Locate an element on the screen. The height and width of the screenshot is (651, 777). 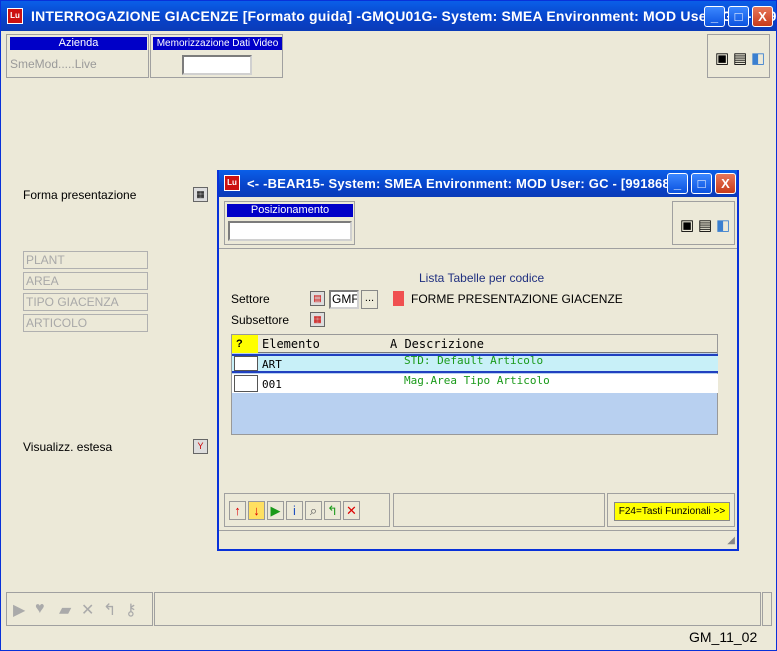
dialog-close-button: X is located at coordinates (725, 183).